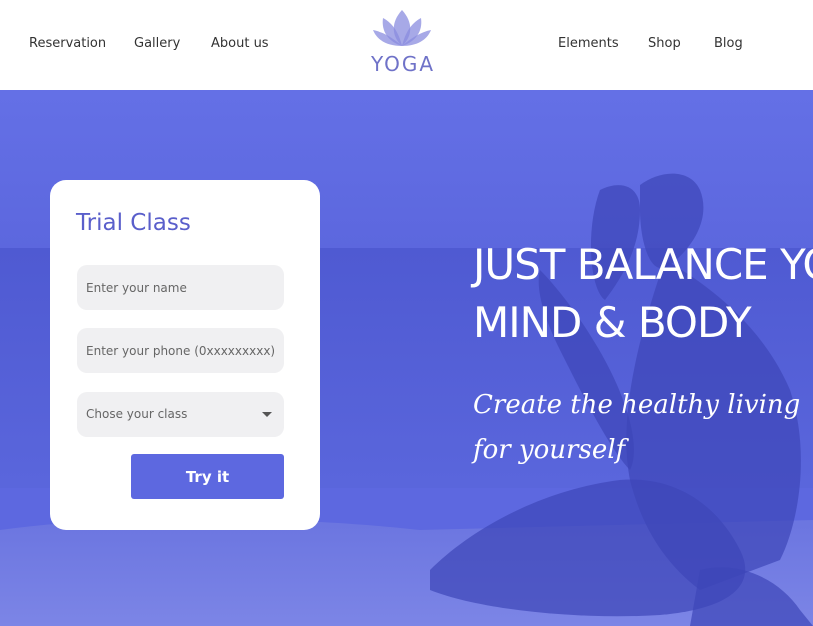 This screenshot has height=626, width=813. I want to click on logo: YOGA, so click(402, 43).